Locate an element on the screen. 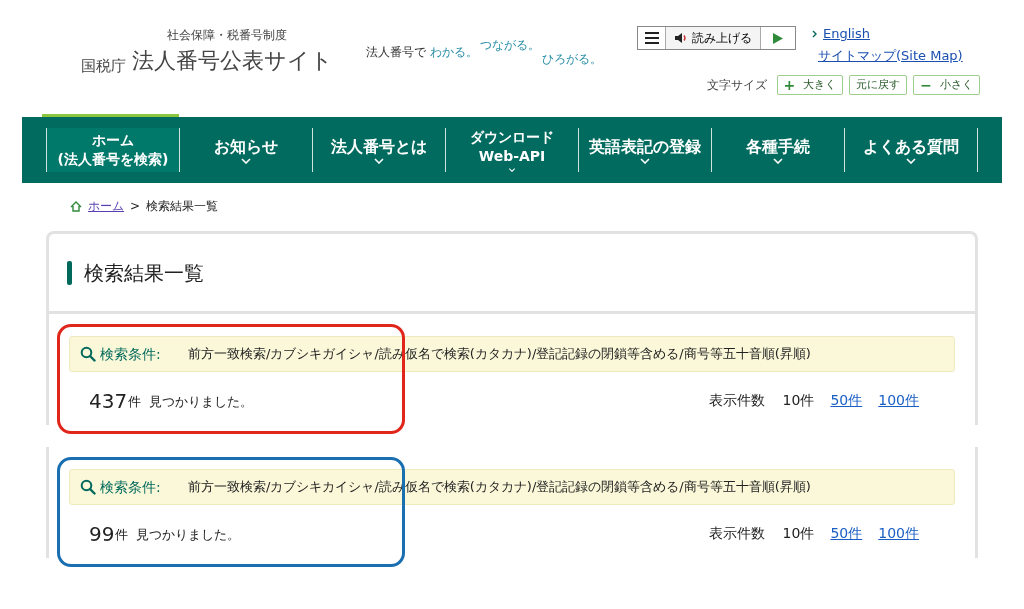 This screenshot has width=1024, height=609. tagline-word: ひろがる。 is located at coordinates (572, 59).